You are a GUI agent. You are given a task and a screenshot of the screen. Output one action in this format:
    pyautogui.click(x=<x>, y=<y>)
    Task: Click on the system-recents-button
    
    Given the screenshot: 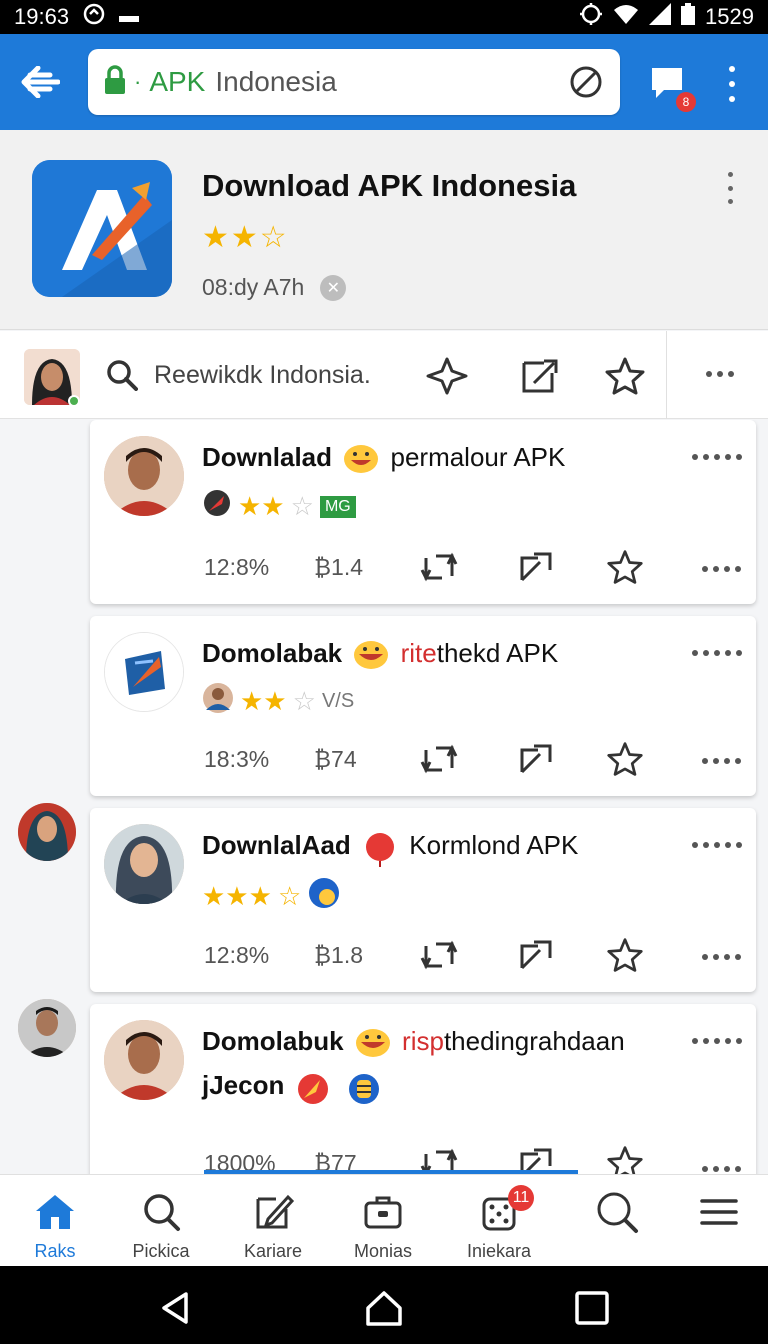 What is the action you would take?
    pyautogui.click(x=592, y=1308)
    